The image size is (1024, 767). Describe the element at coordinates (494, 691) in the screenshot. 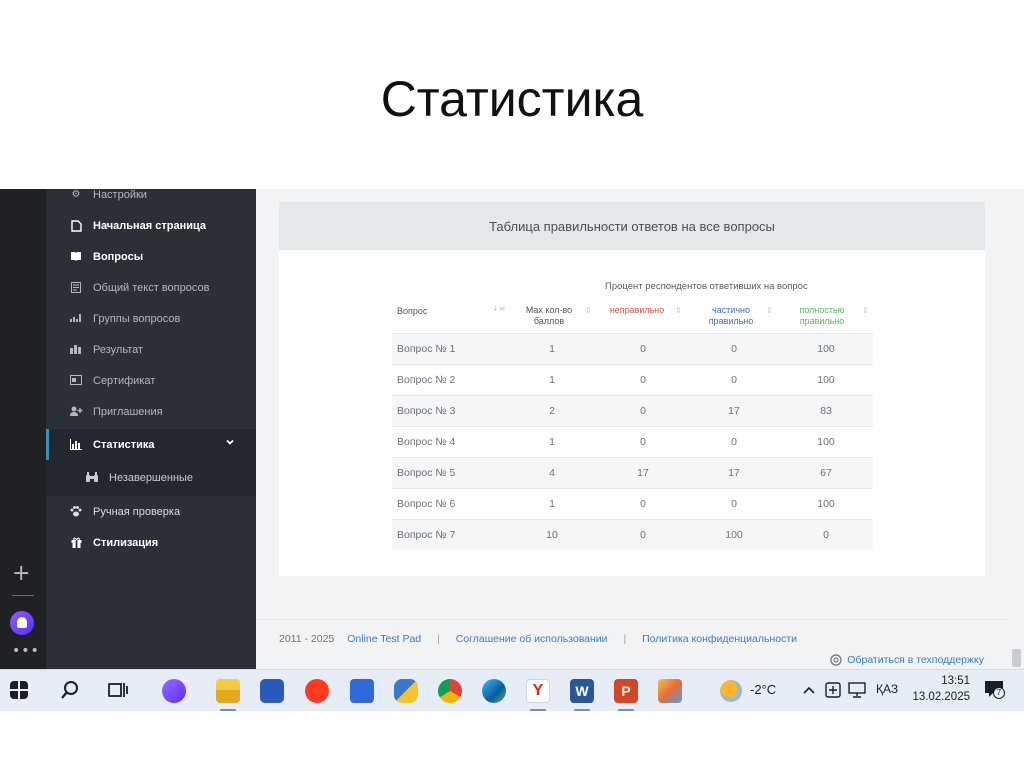

I see `edge-icon` at that location.